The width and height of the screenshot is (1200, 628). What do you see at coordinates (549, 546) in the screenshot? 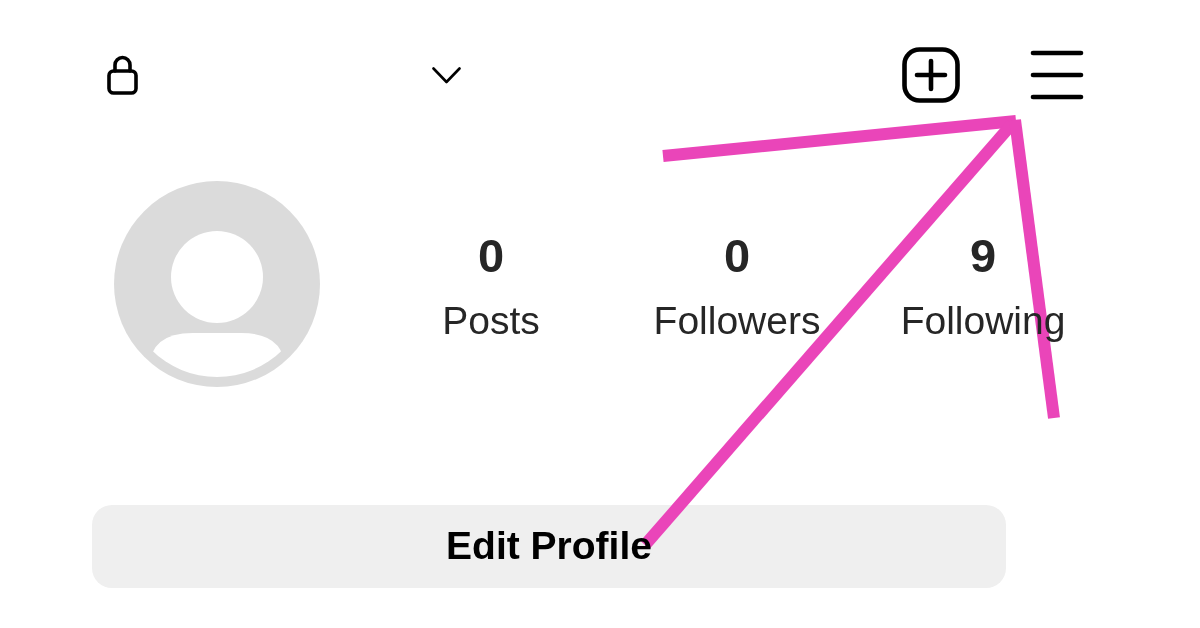
I see `edit-profile-button: Edit Profile` at bounding box center [549, 546].